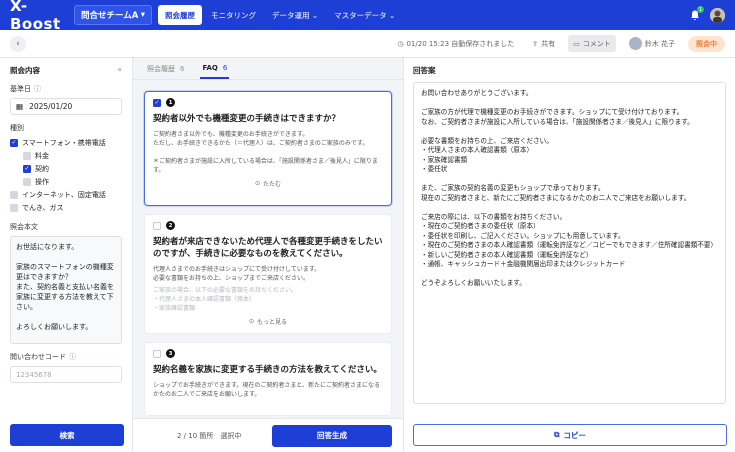  I want to click on category-internet: インターネット、固定電話, so click(66, 194).